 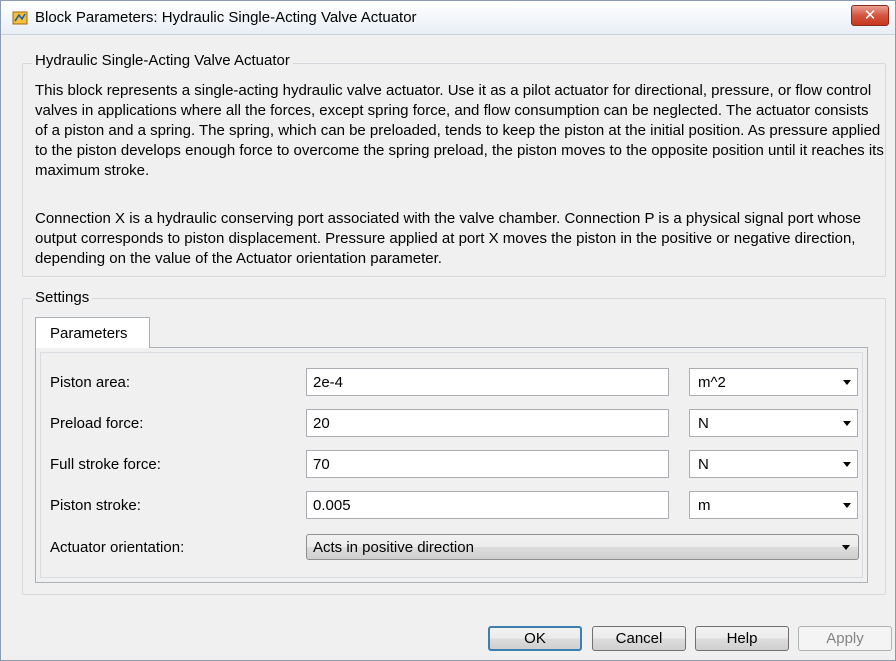 I want to click on piston-stroke-unit-value: m, so click(x=704, y=505).